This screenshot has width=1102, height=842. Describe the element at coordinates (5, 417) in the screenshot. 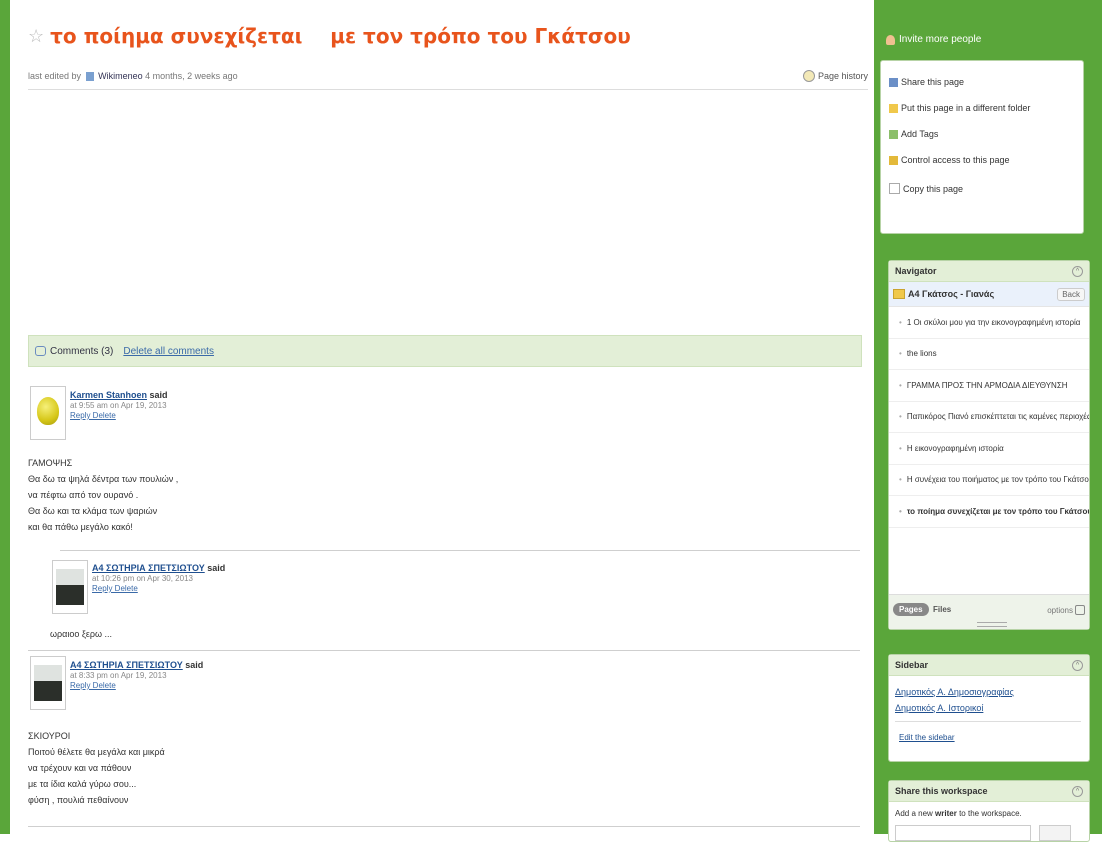

I see `green-border` at that location.